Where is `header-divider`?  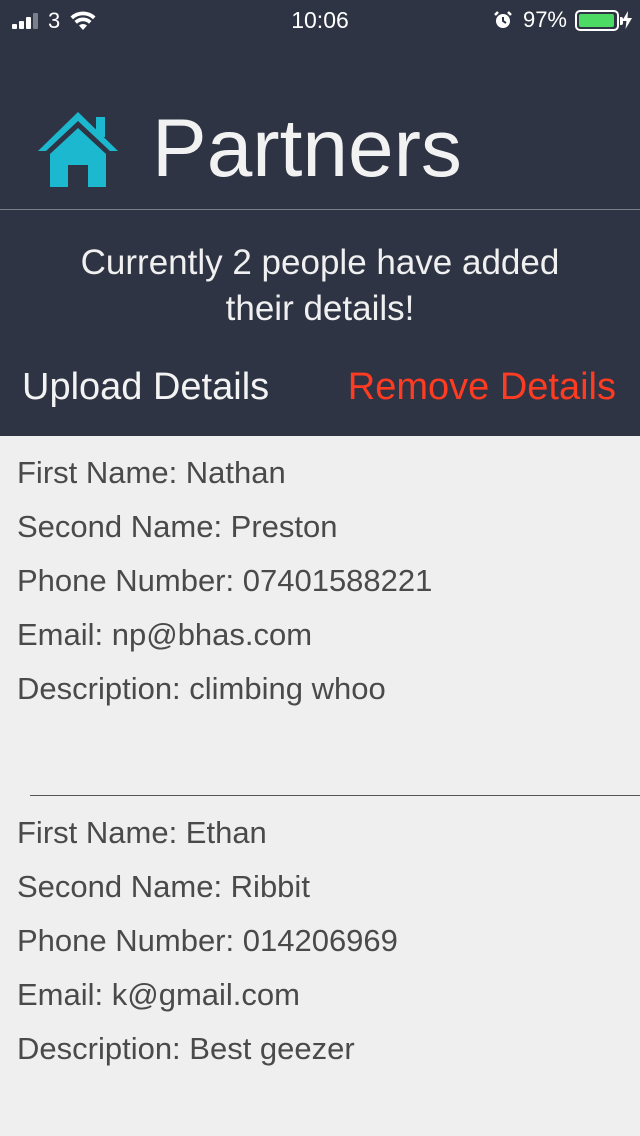
header-divider is located at coordinates (320, 209).